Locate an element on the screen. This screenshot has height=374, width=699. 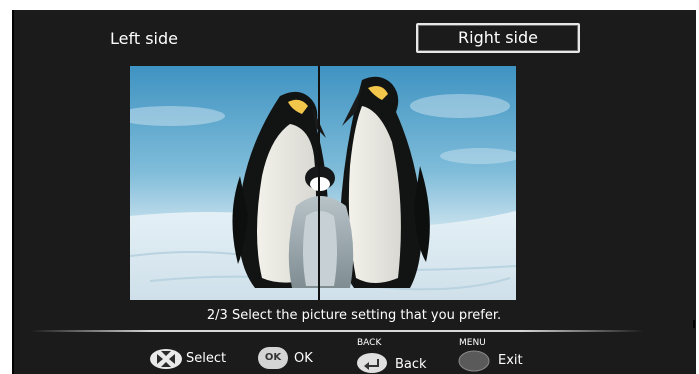
exit-hint-label: Exit is located at coordinates (510, 360).